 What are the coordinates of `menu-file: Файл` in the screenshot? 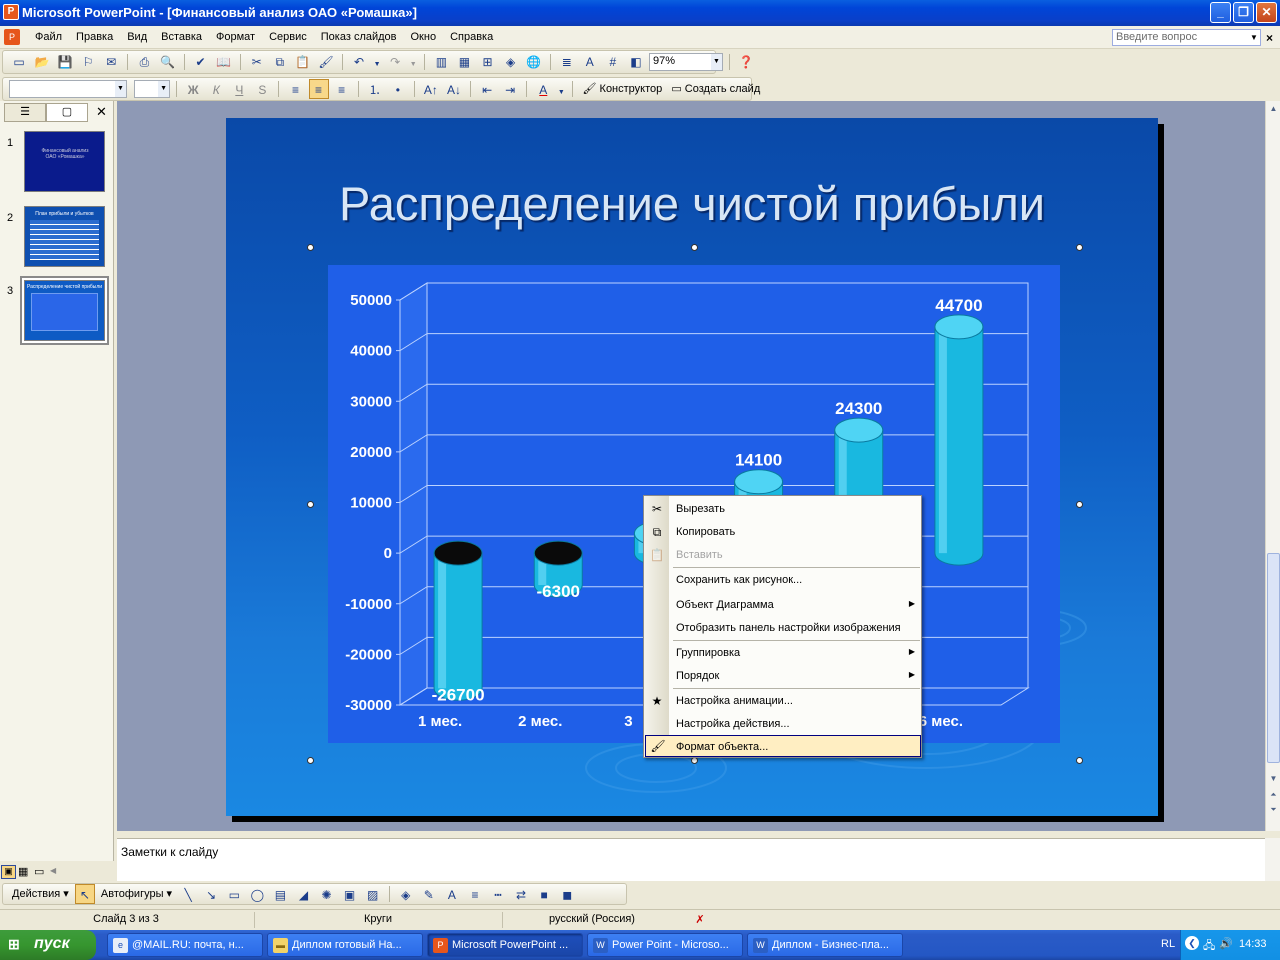 It's located at (48, 37).